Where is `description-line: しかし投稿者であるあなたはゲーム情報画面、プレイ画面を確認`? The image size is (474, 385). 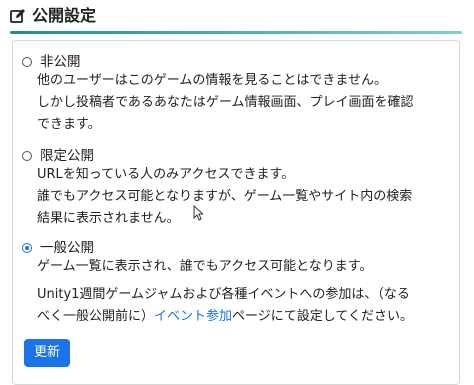 description-line: しかし投稿者であるあなたはゲーム情報画面、プレイ画面を確認 is located at coordinates (225, 102).